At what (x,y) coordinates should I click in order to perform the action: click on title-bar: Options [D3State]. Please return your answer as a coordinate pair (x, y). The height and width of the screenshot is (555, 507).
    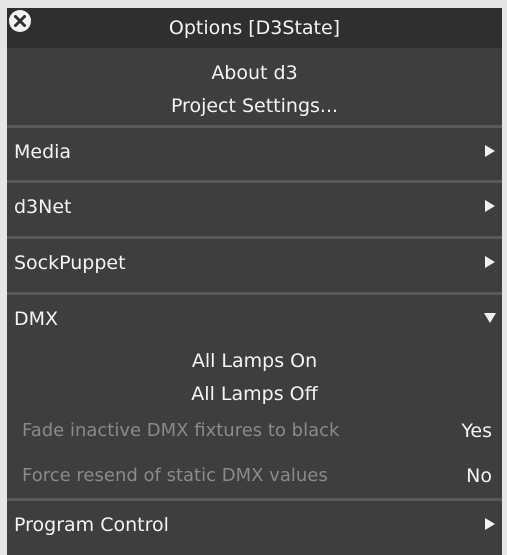
    Looking at the image, I should click on (254, 28).